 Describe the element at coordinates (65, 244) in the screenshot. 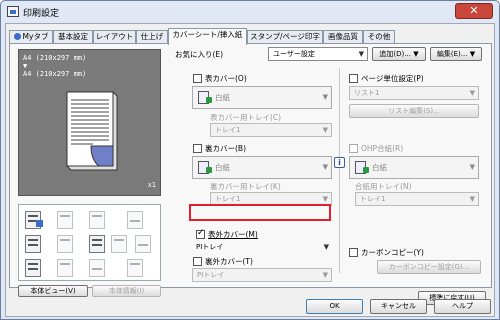

I see `sorter-icon` at that location.